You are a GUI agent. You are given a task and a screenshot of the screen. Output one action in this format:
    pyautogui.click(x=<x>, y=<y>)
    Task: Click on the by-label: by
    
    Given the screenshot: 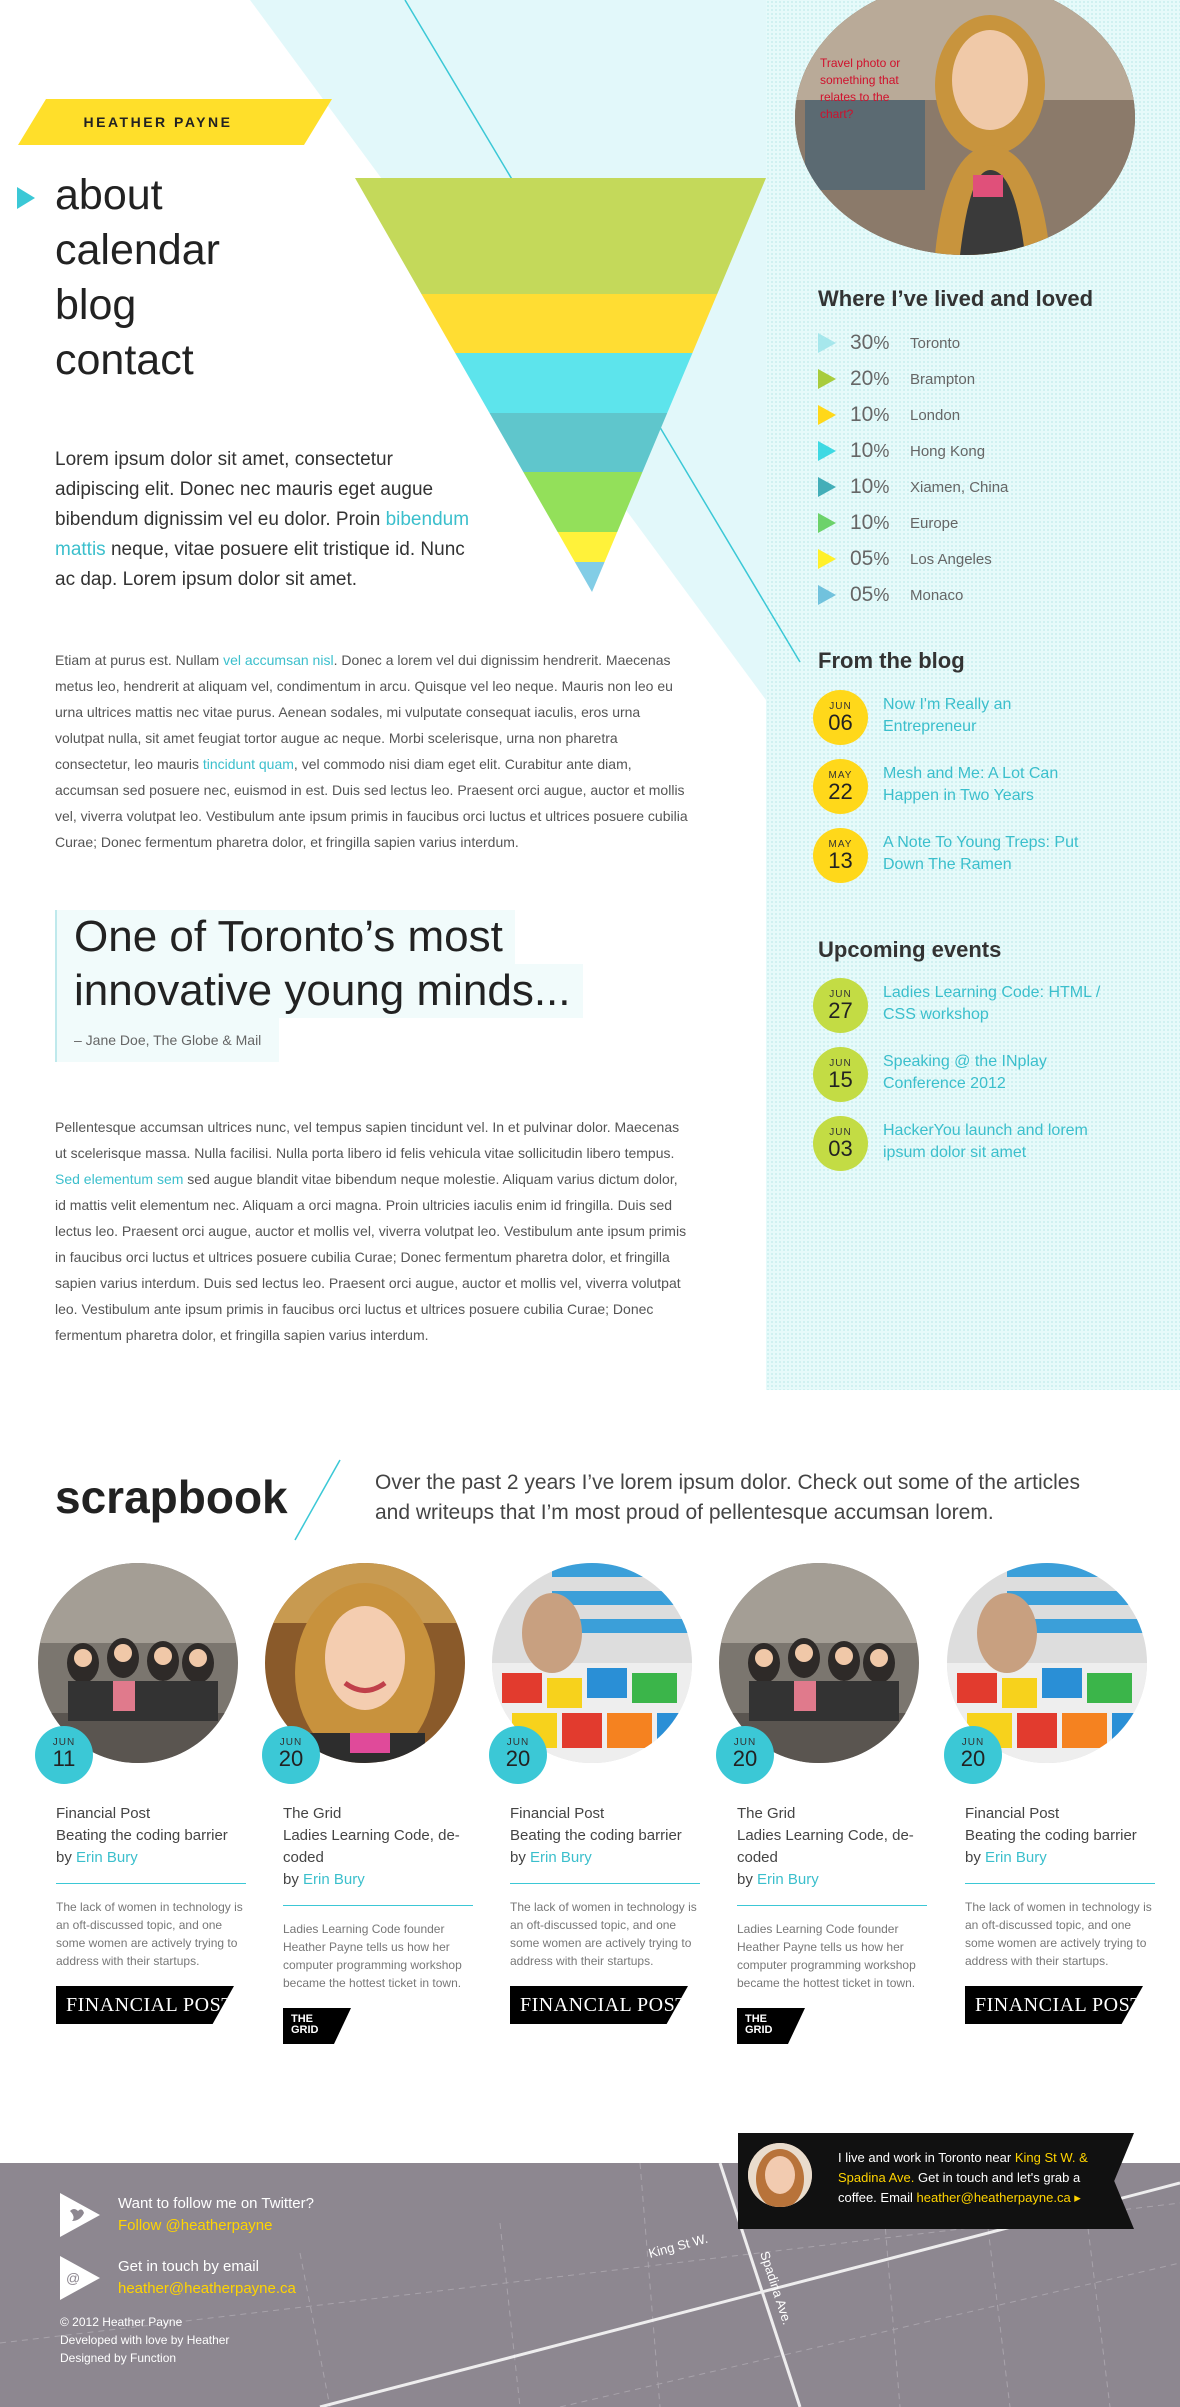 What is the action you would take?
    pyautogui.click(x=975, y=1857)
    